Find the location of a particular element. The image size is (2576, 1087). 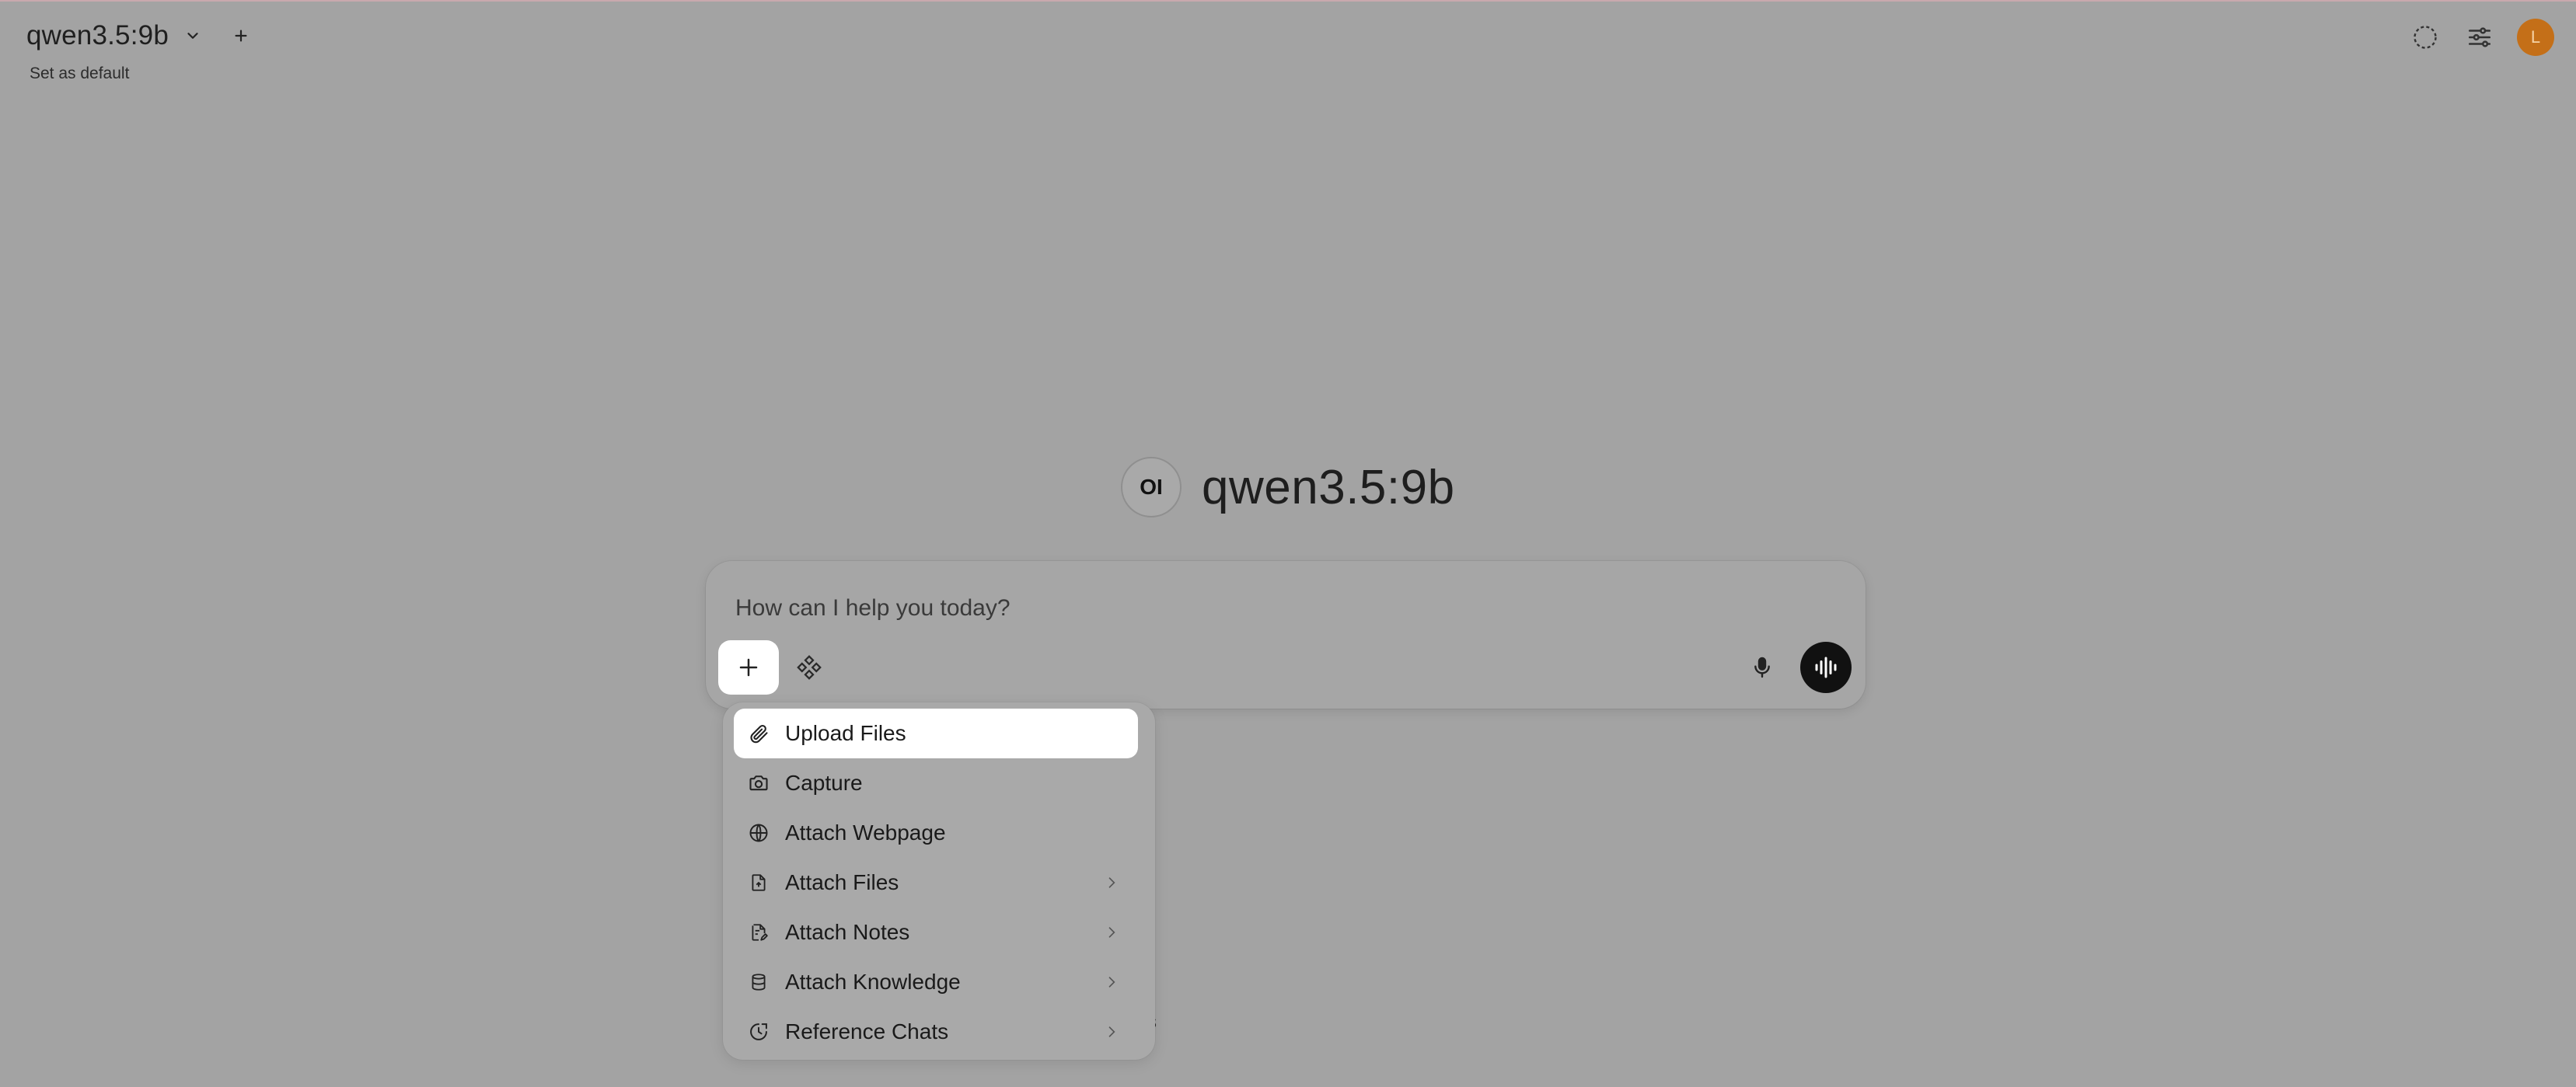

menu-item-attach-webpage: Attach Webpage is located at coordinates (936, 833).